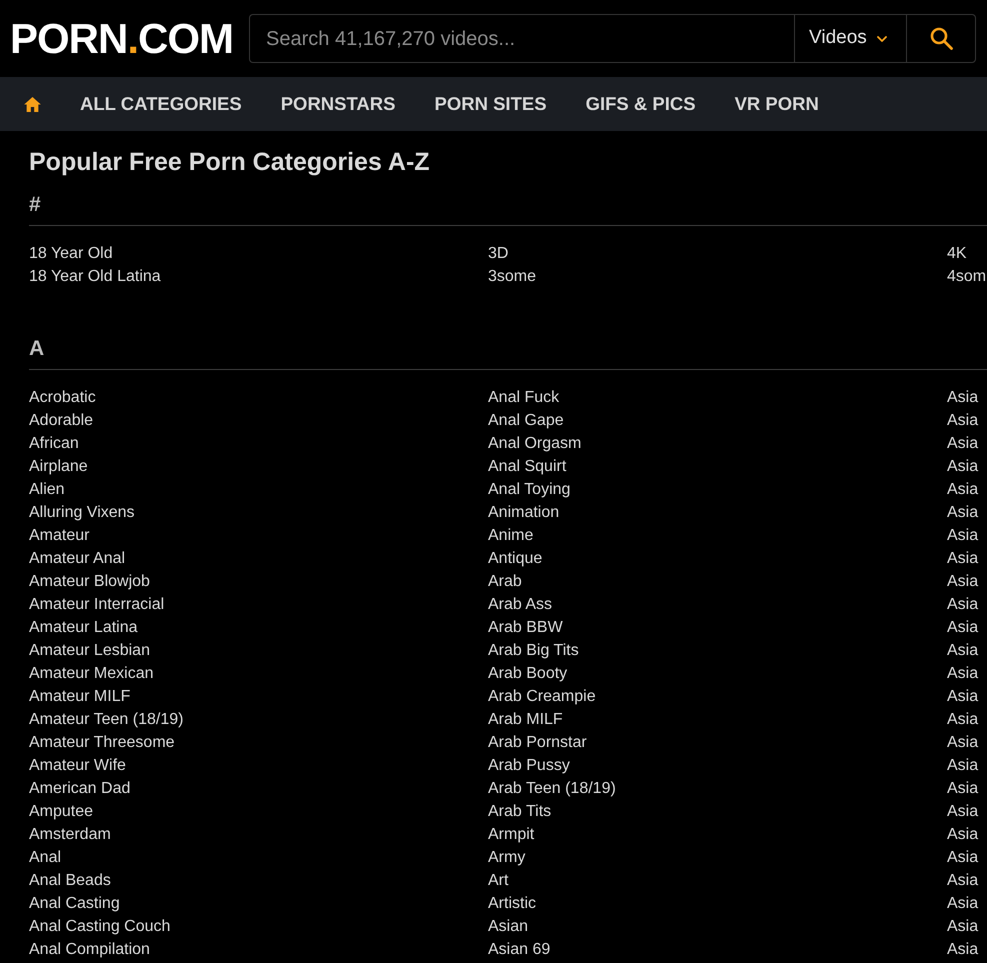  Describe the element at coordinates (512, 276) in the screenshot. I see `category-link: 3some` at that location.